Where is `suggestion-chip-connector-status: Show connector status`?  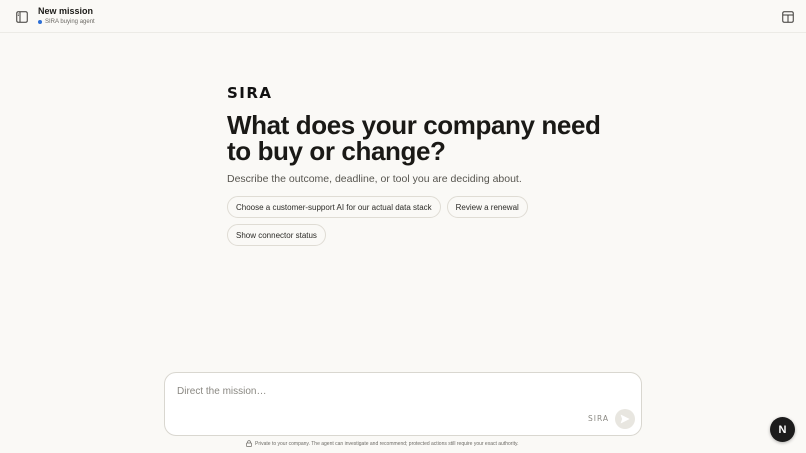
suggestion-chip-connector-status: Show connector status is located at coordinates (276, 235).